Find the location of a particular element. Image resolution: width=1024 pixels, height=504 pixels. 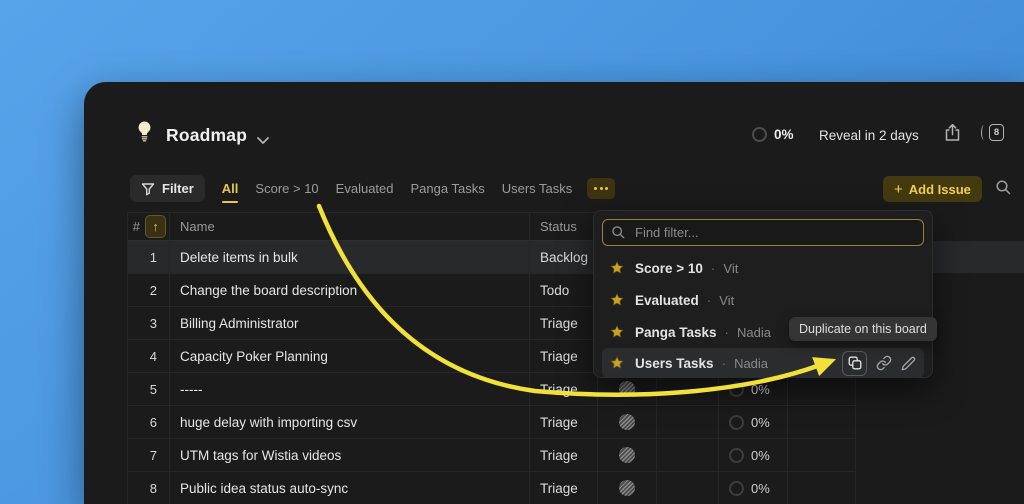

sort-ascending-icon: ↑ is located at coordinates (155, 226).